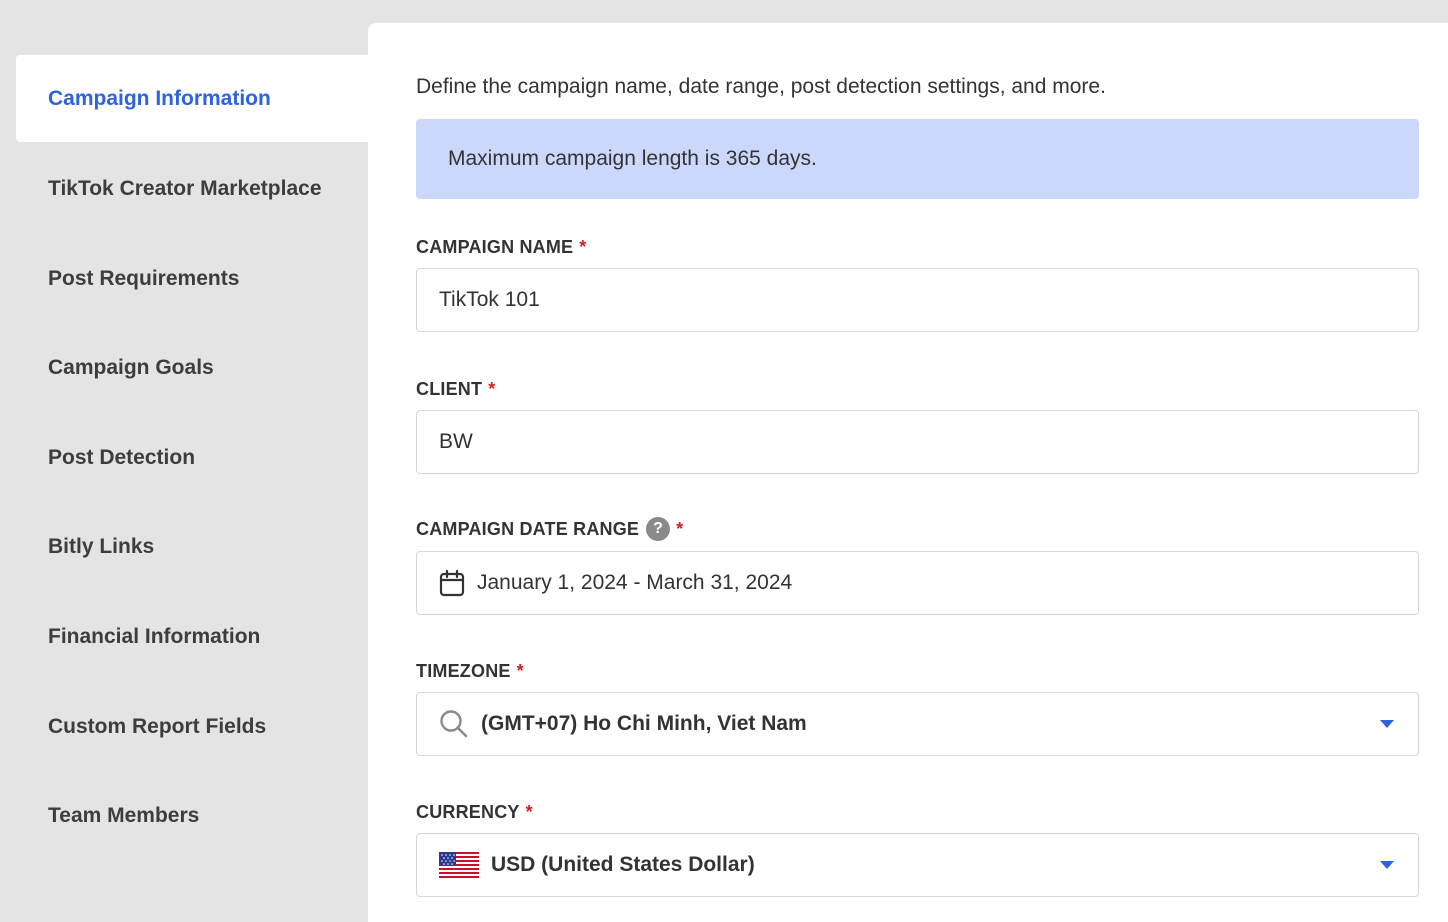  I want to click on client-input, so click(928, 442).